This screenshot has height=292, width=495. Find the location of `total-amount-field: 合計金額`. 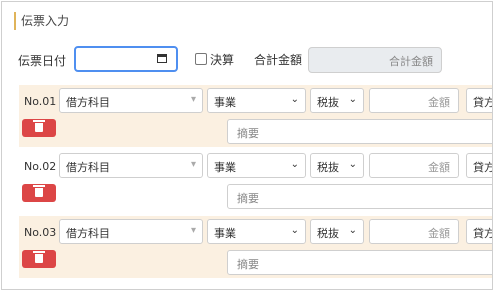

total-amount-field: 合計金額 is located at coordinates (375, 60).